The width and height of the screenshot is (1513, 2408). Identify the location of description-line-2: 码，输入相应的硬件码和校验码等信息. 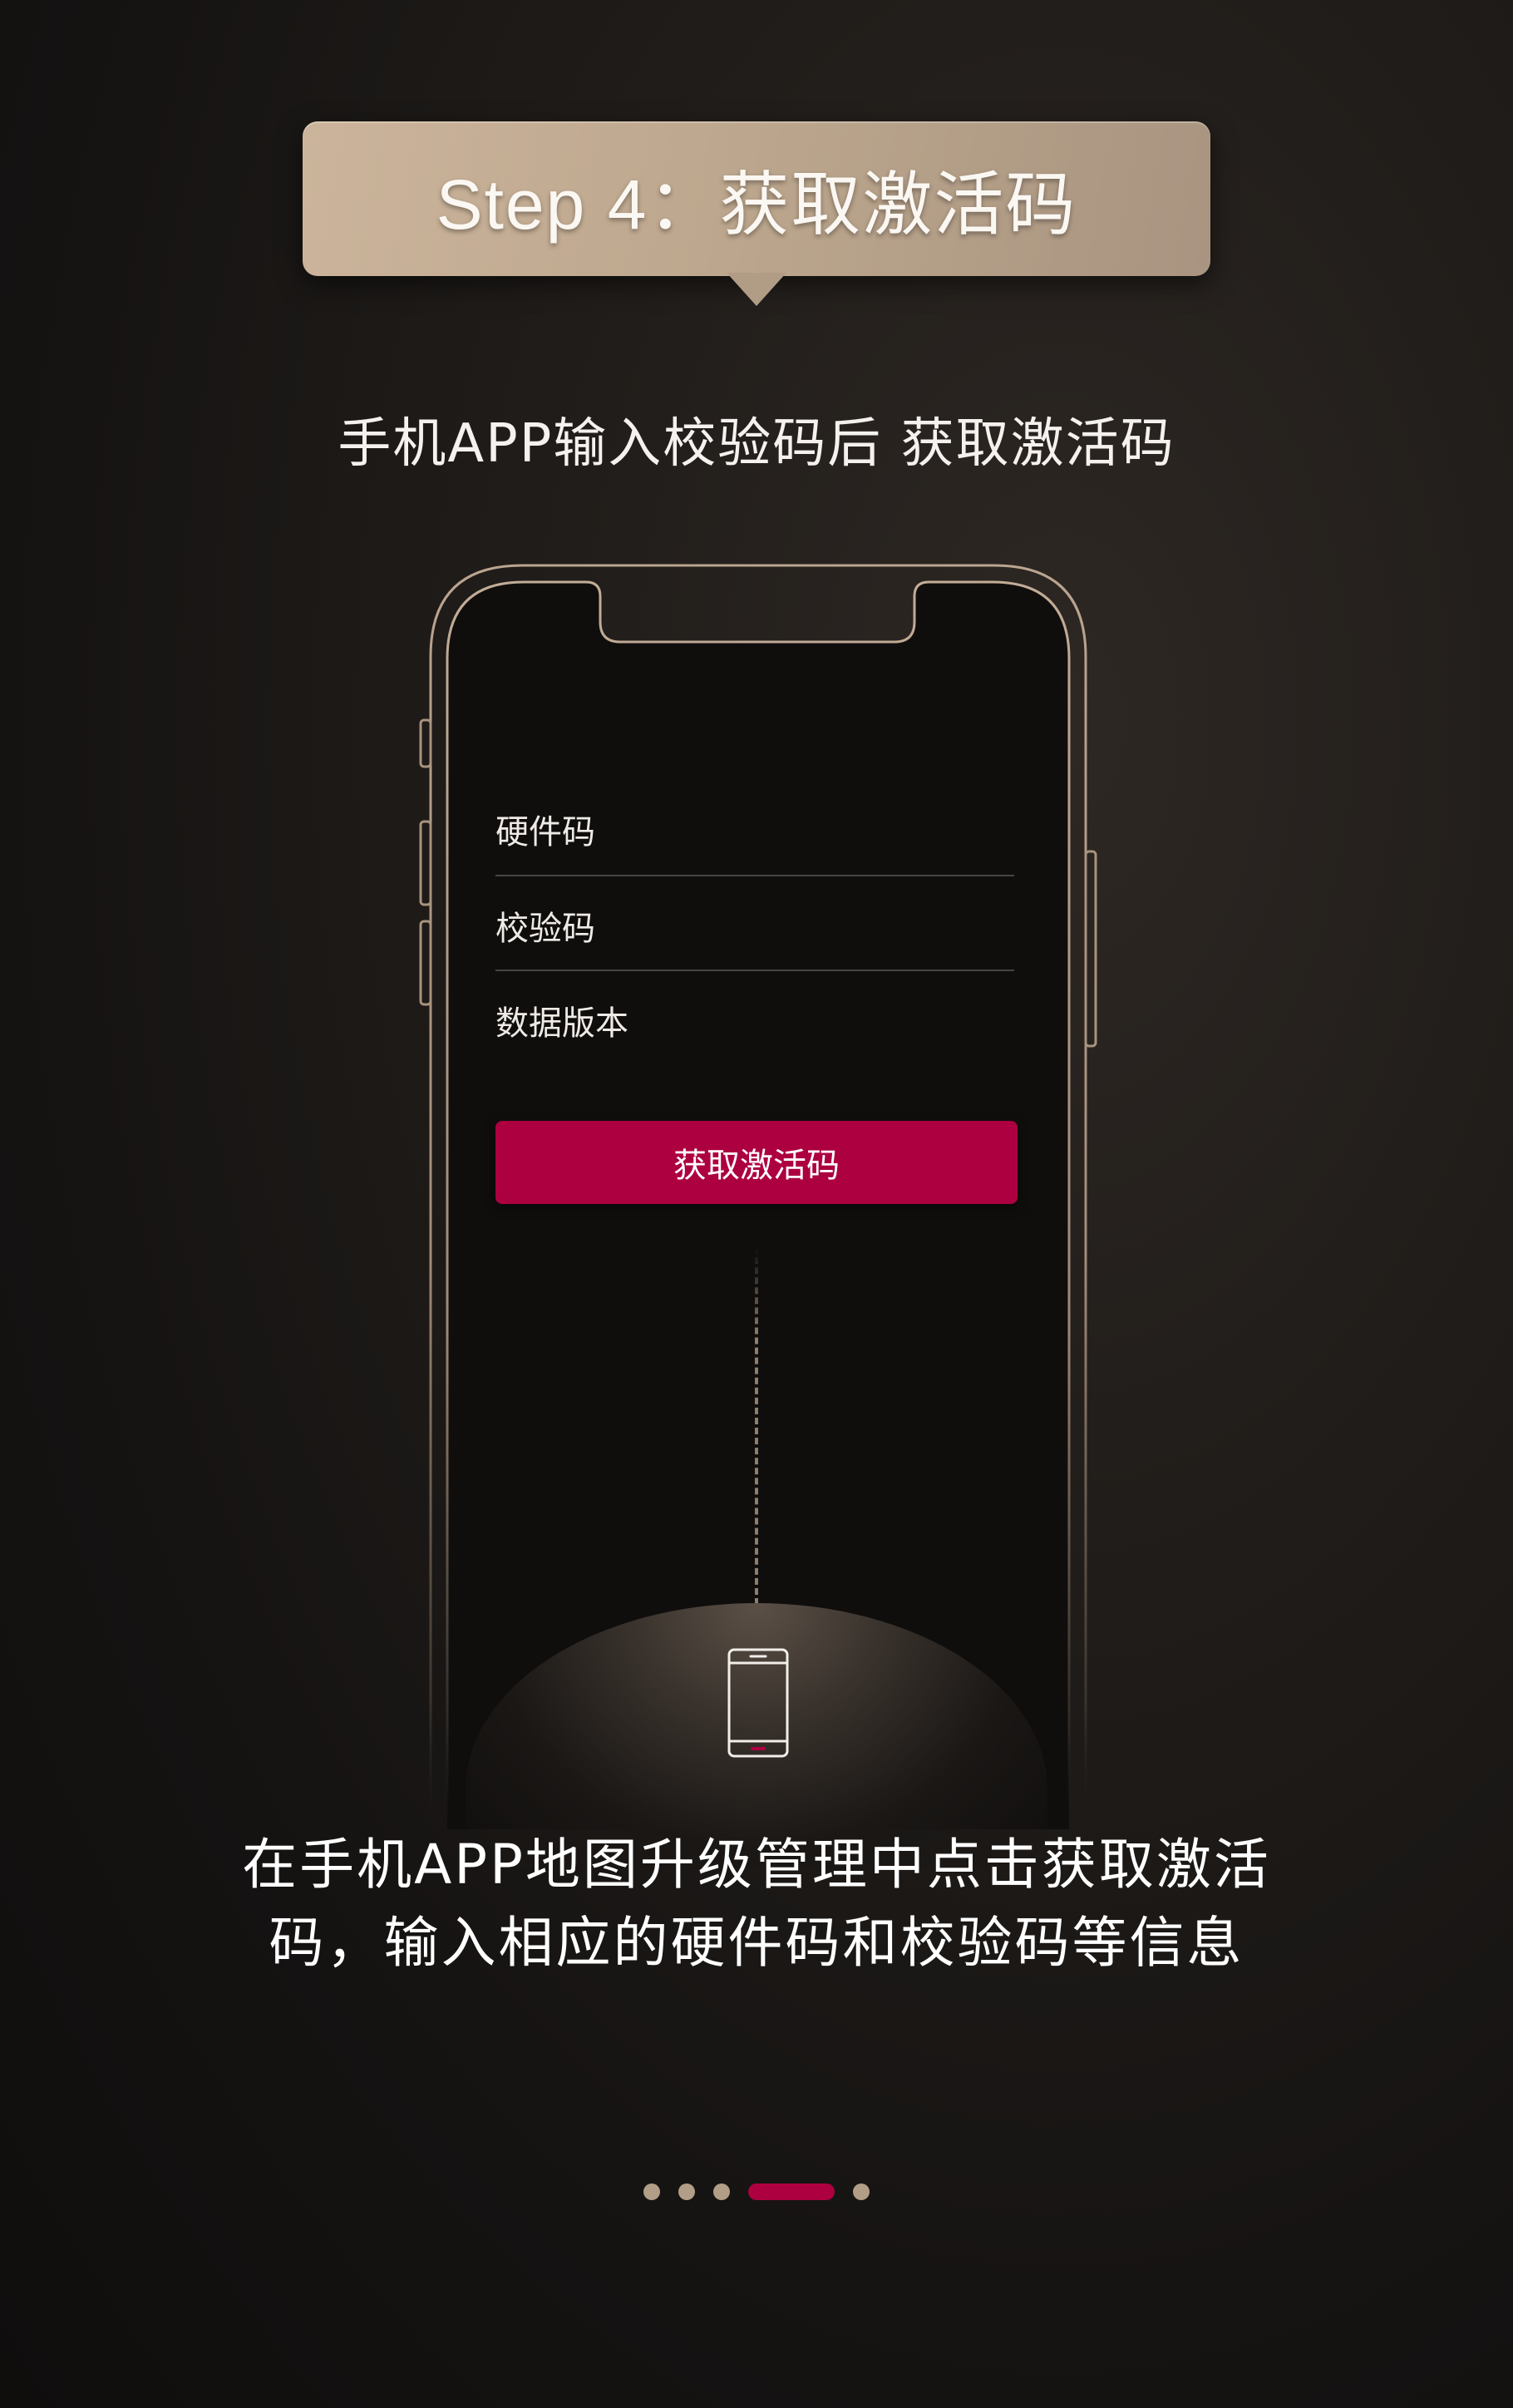
(756, 1943).